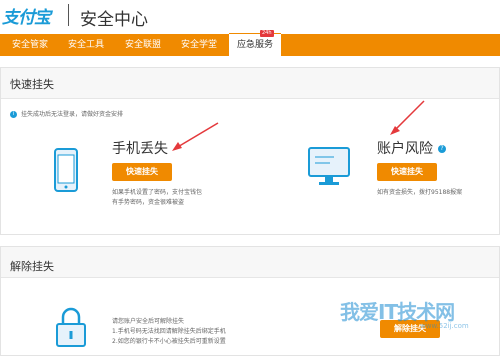 The image size is (500, 356). I want to click on unlock-desc-line-2: 1.手机号码无法找回请解除挂失后绑定手机, so click(169, 331).